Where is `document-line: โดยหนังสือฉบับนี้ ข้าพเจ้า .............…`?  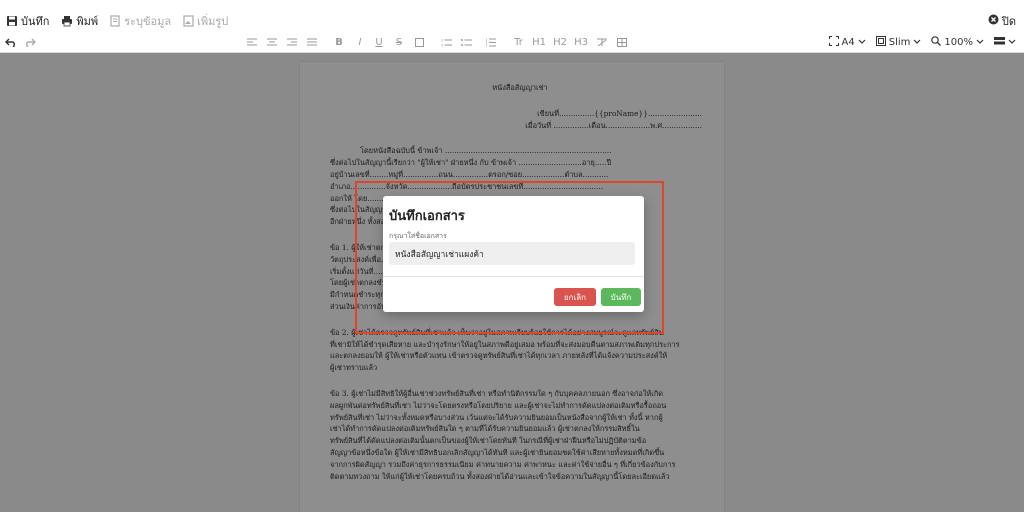 document-line: โดยหนังสือฉบับนี้ ข้าพเจ้า .............… is located at coordinates (486, 151).